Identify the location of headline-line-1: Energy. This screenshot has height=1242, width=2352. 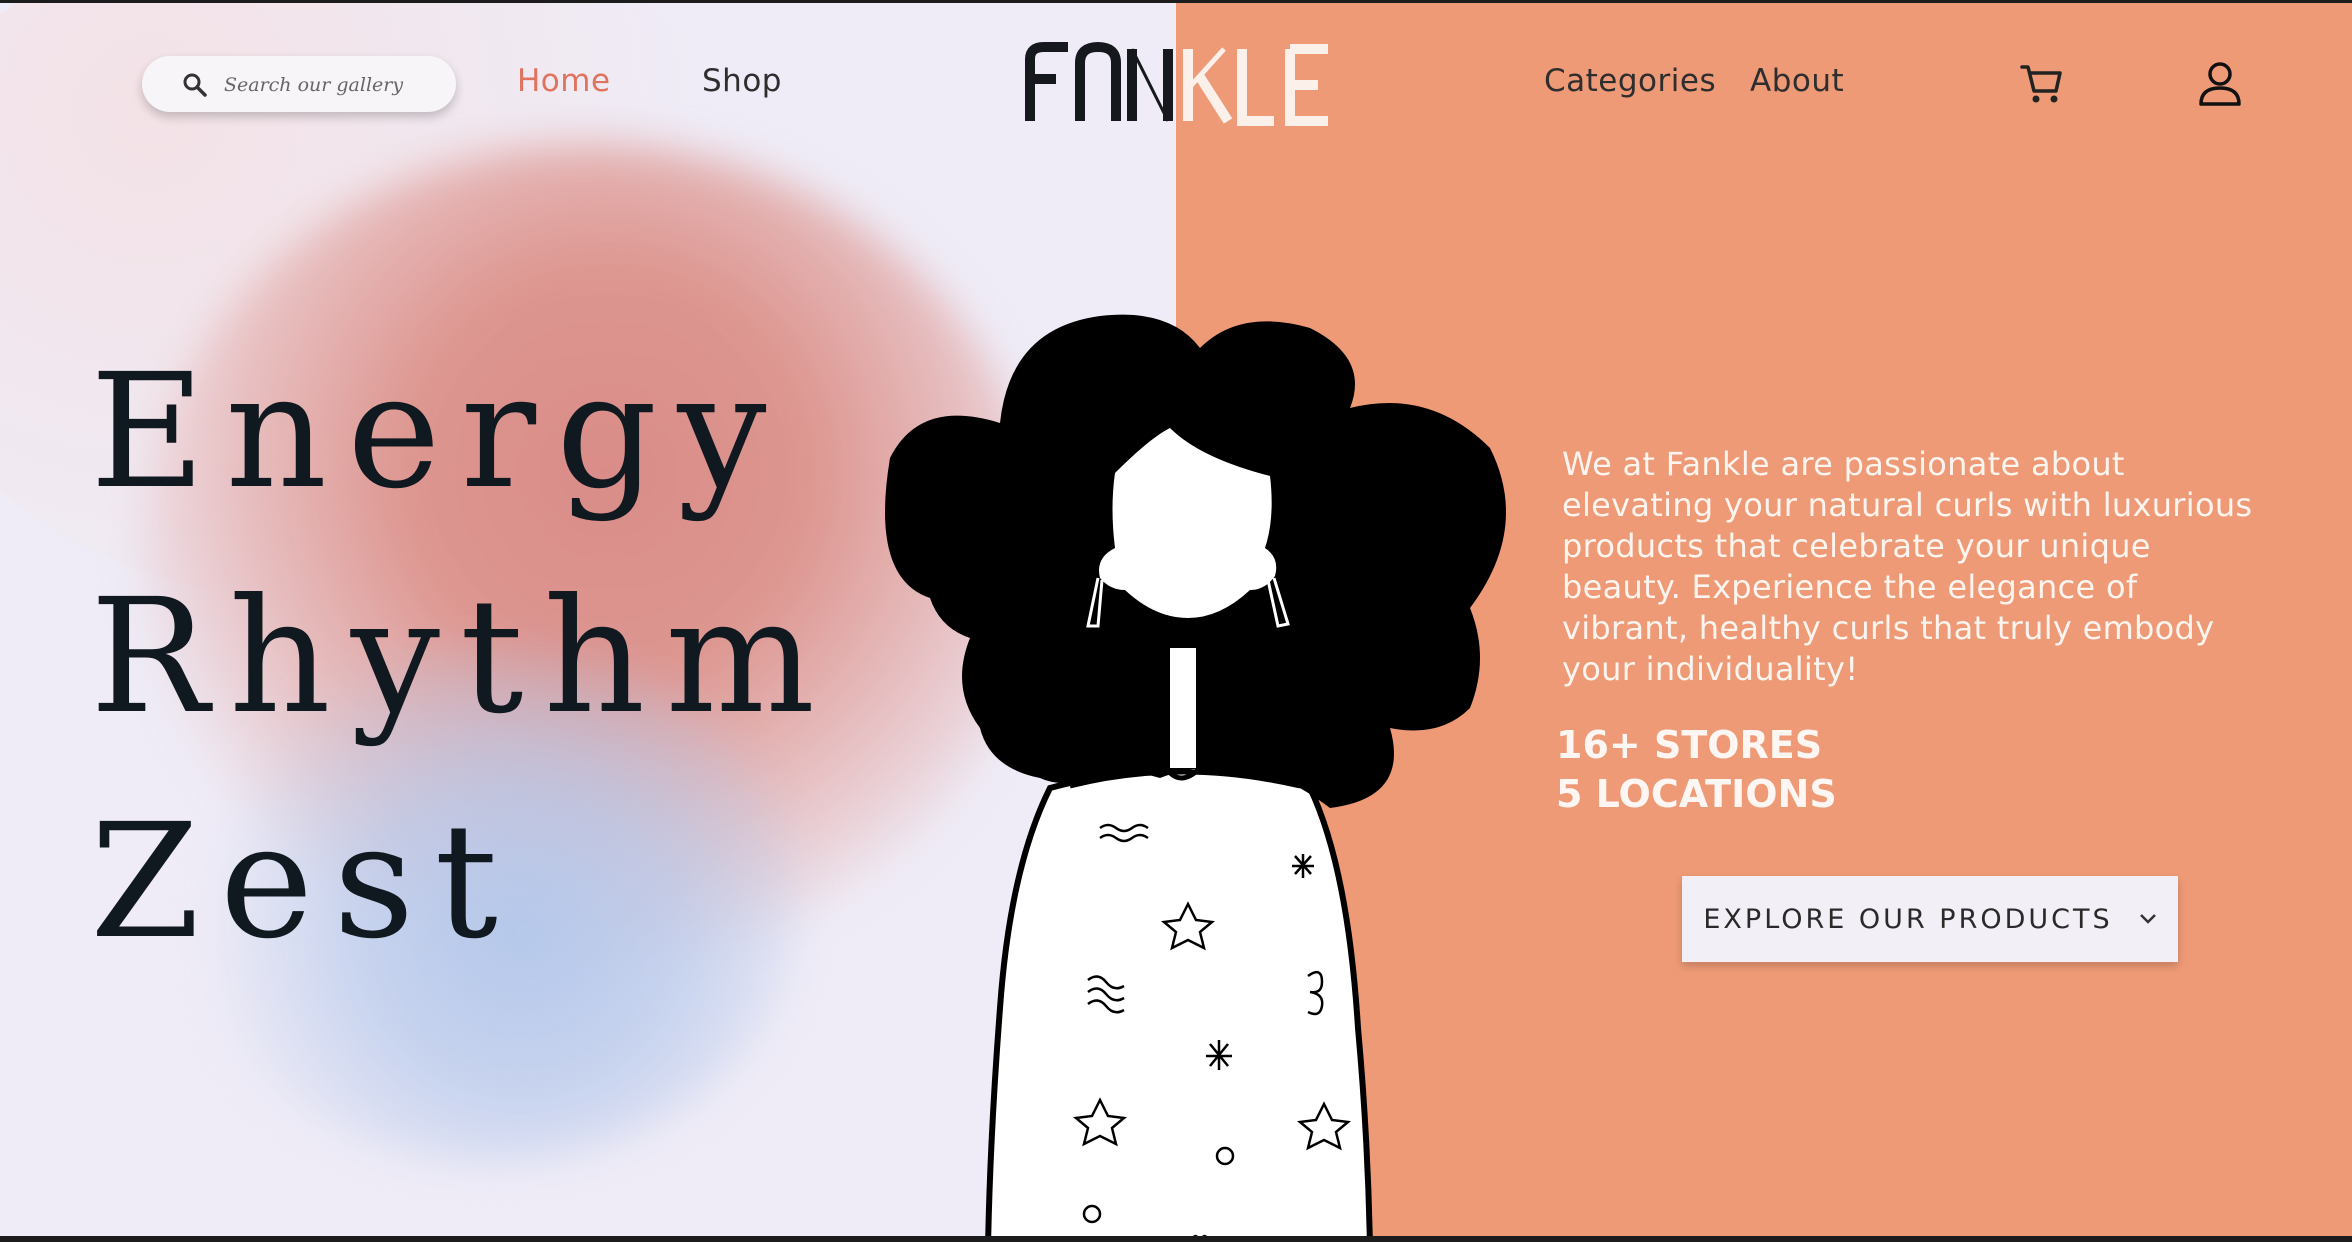
(438, 432).